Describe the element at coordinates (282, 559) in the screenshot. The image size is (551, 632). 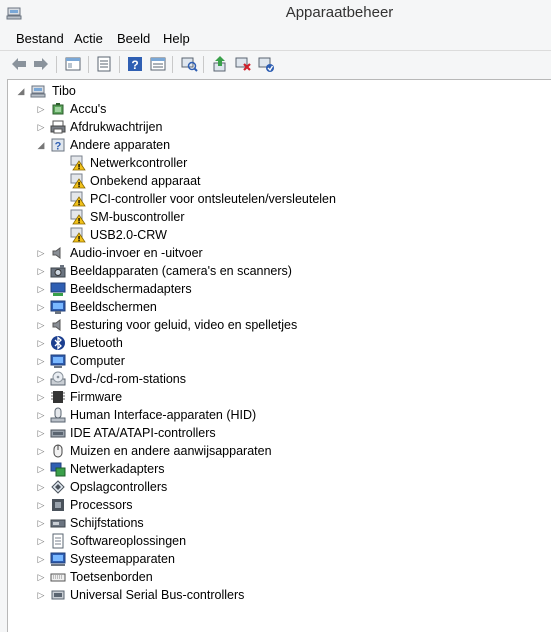
I see `tree-category-item: ▷ Systeemapparaten` at that location.